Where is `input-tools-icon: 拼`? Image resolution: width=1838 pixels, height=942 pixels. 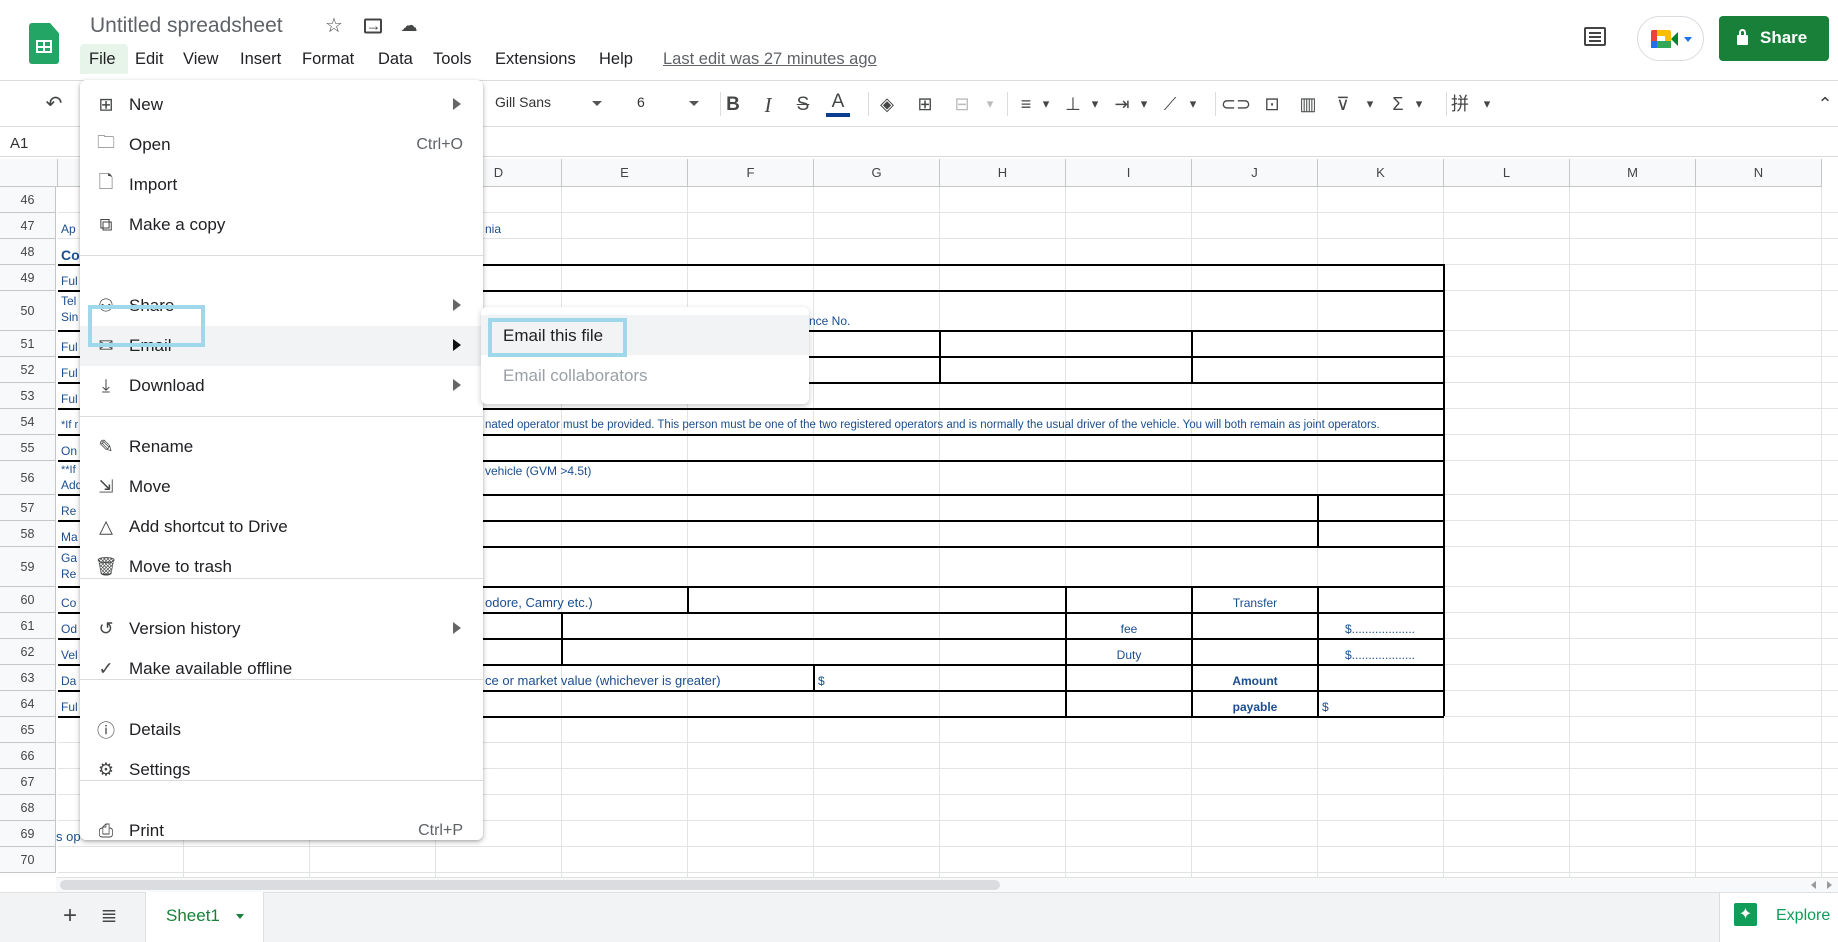
input-tools-icon: 拼 is located at coordinates (1460, 104).